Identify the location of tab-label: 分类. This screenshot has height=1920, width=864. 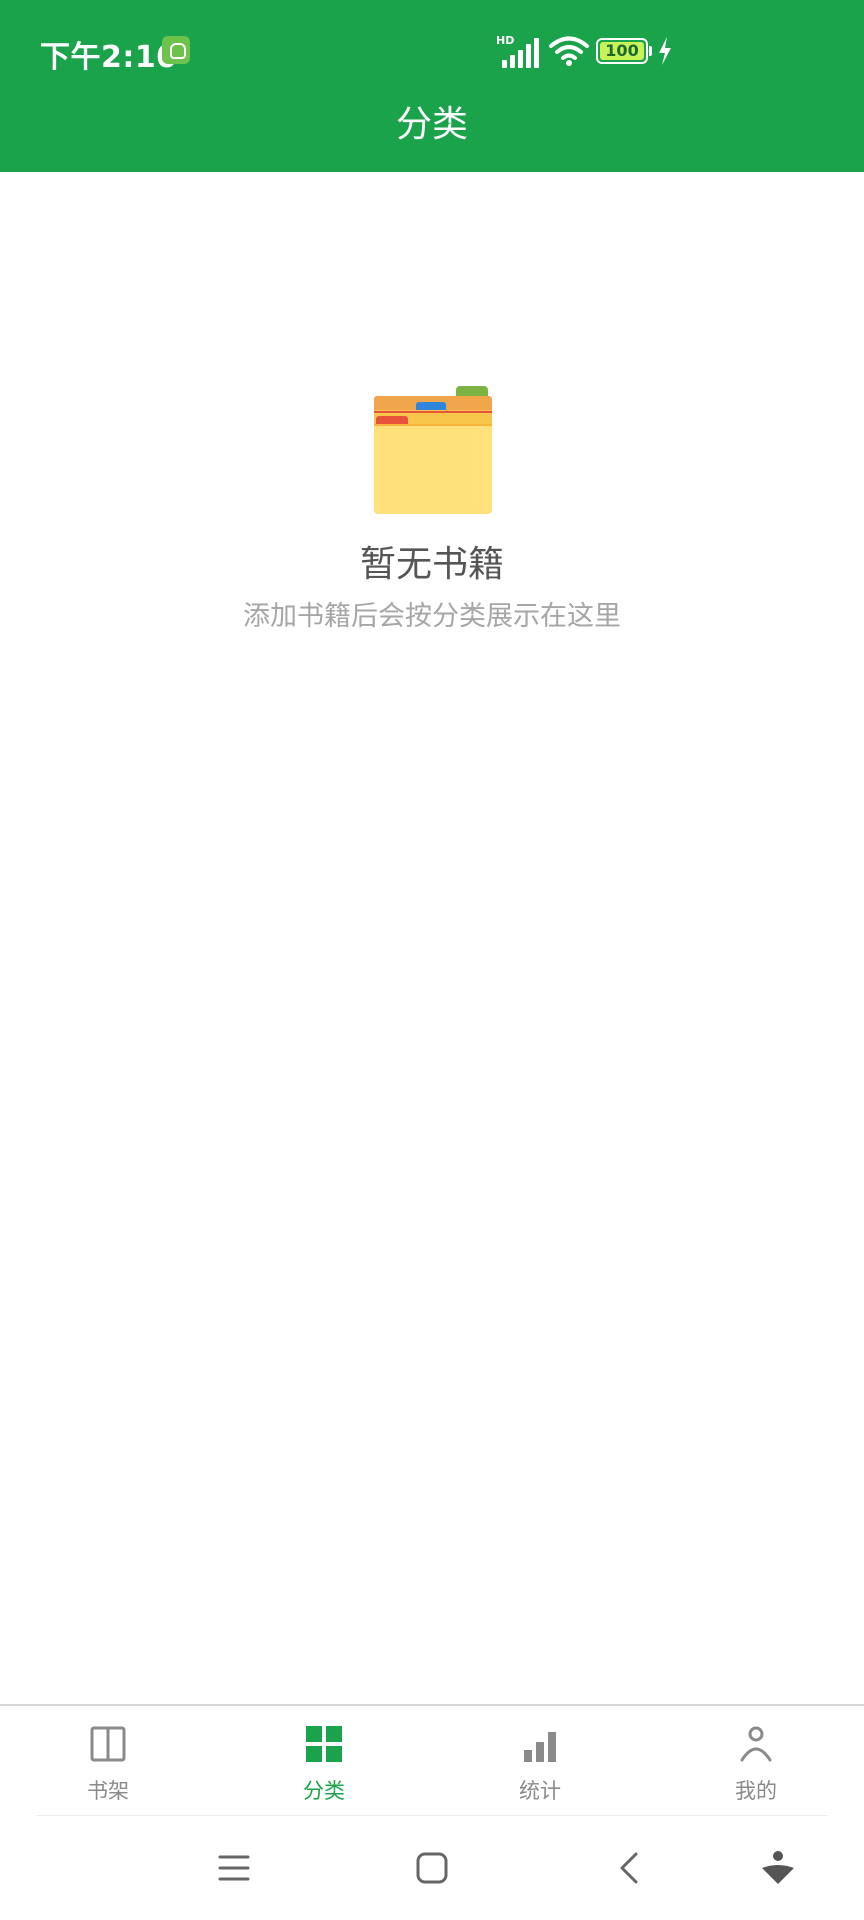
(324, 1791).